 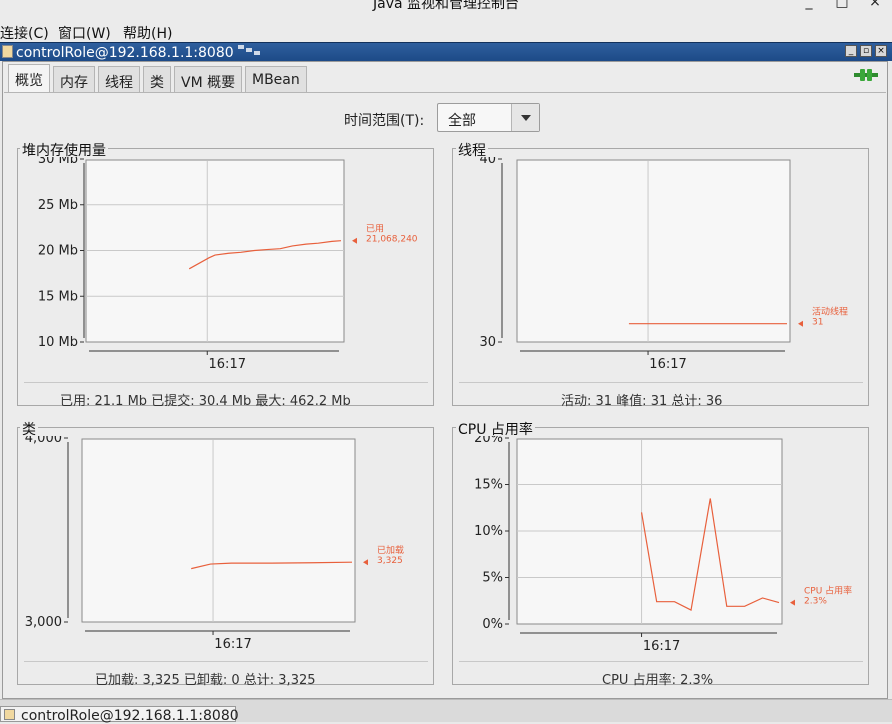 What do you see at coordinates (392, 240) in the screenshot?
I see `series-value: 21,068,240` at bounding box center [392, 240].